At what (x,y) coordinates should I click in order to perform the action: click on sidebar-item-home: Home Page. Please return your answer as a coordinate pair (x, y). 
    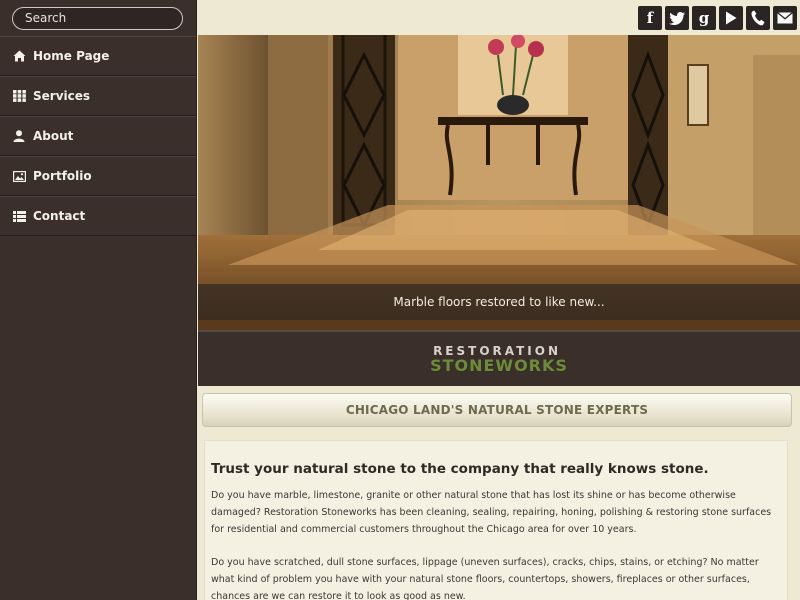
    Looking at the image, I should click on (98, 56).